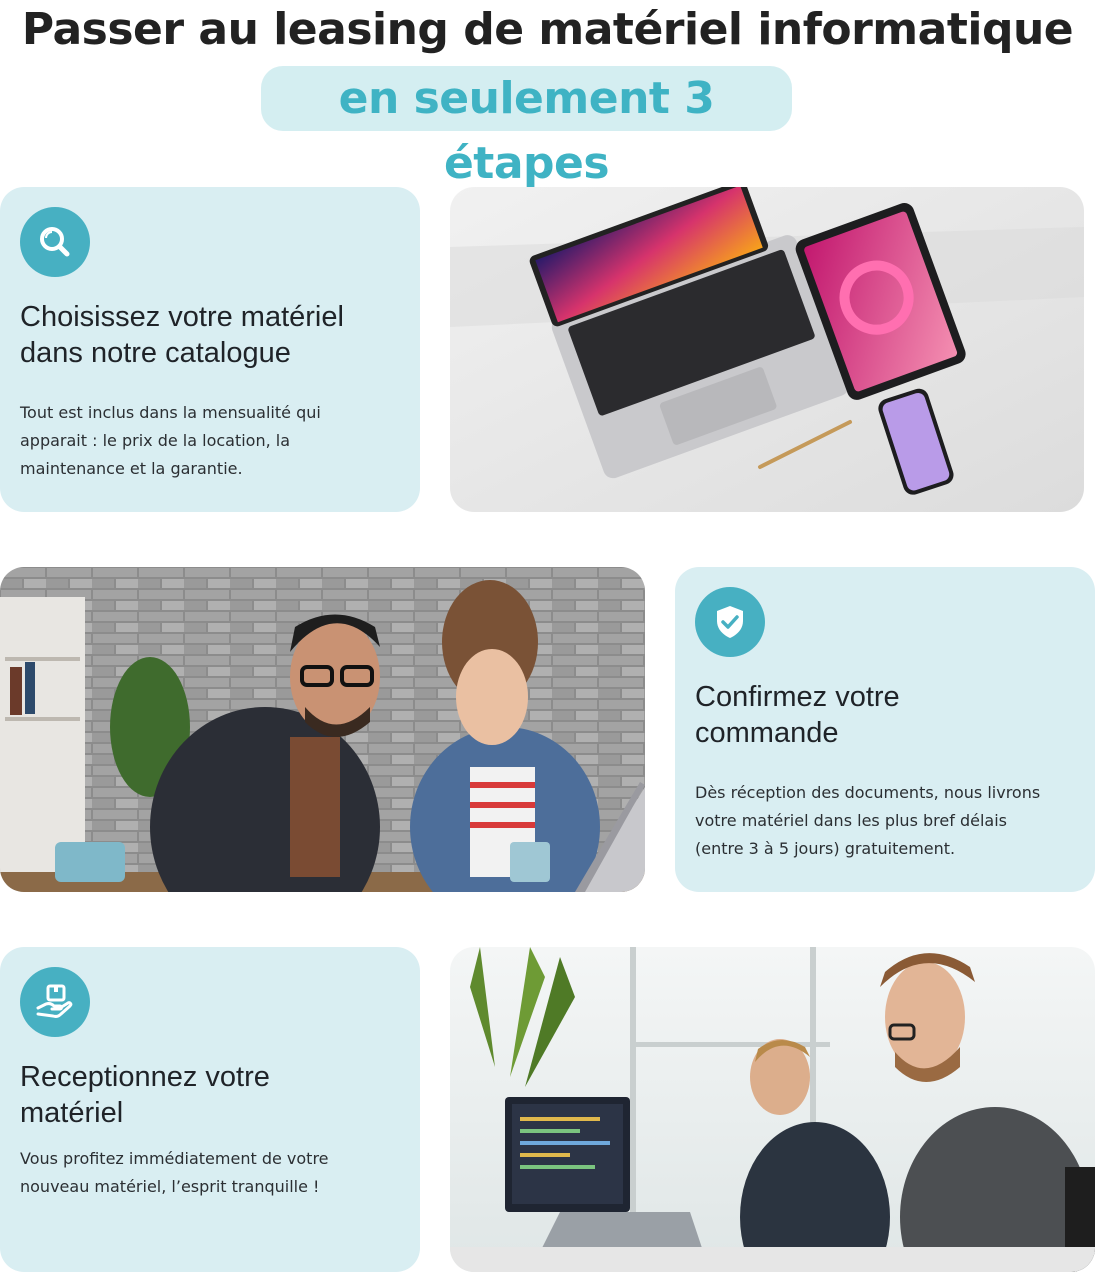 The image size is (1095, 1272). What do you see at coordinates (767, 349) in the screenshot?
I see `devices-photo` at bounding box center [767, 349].